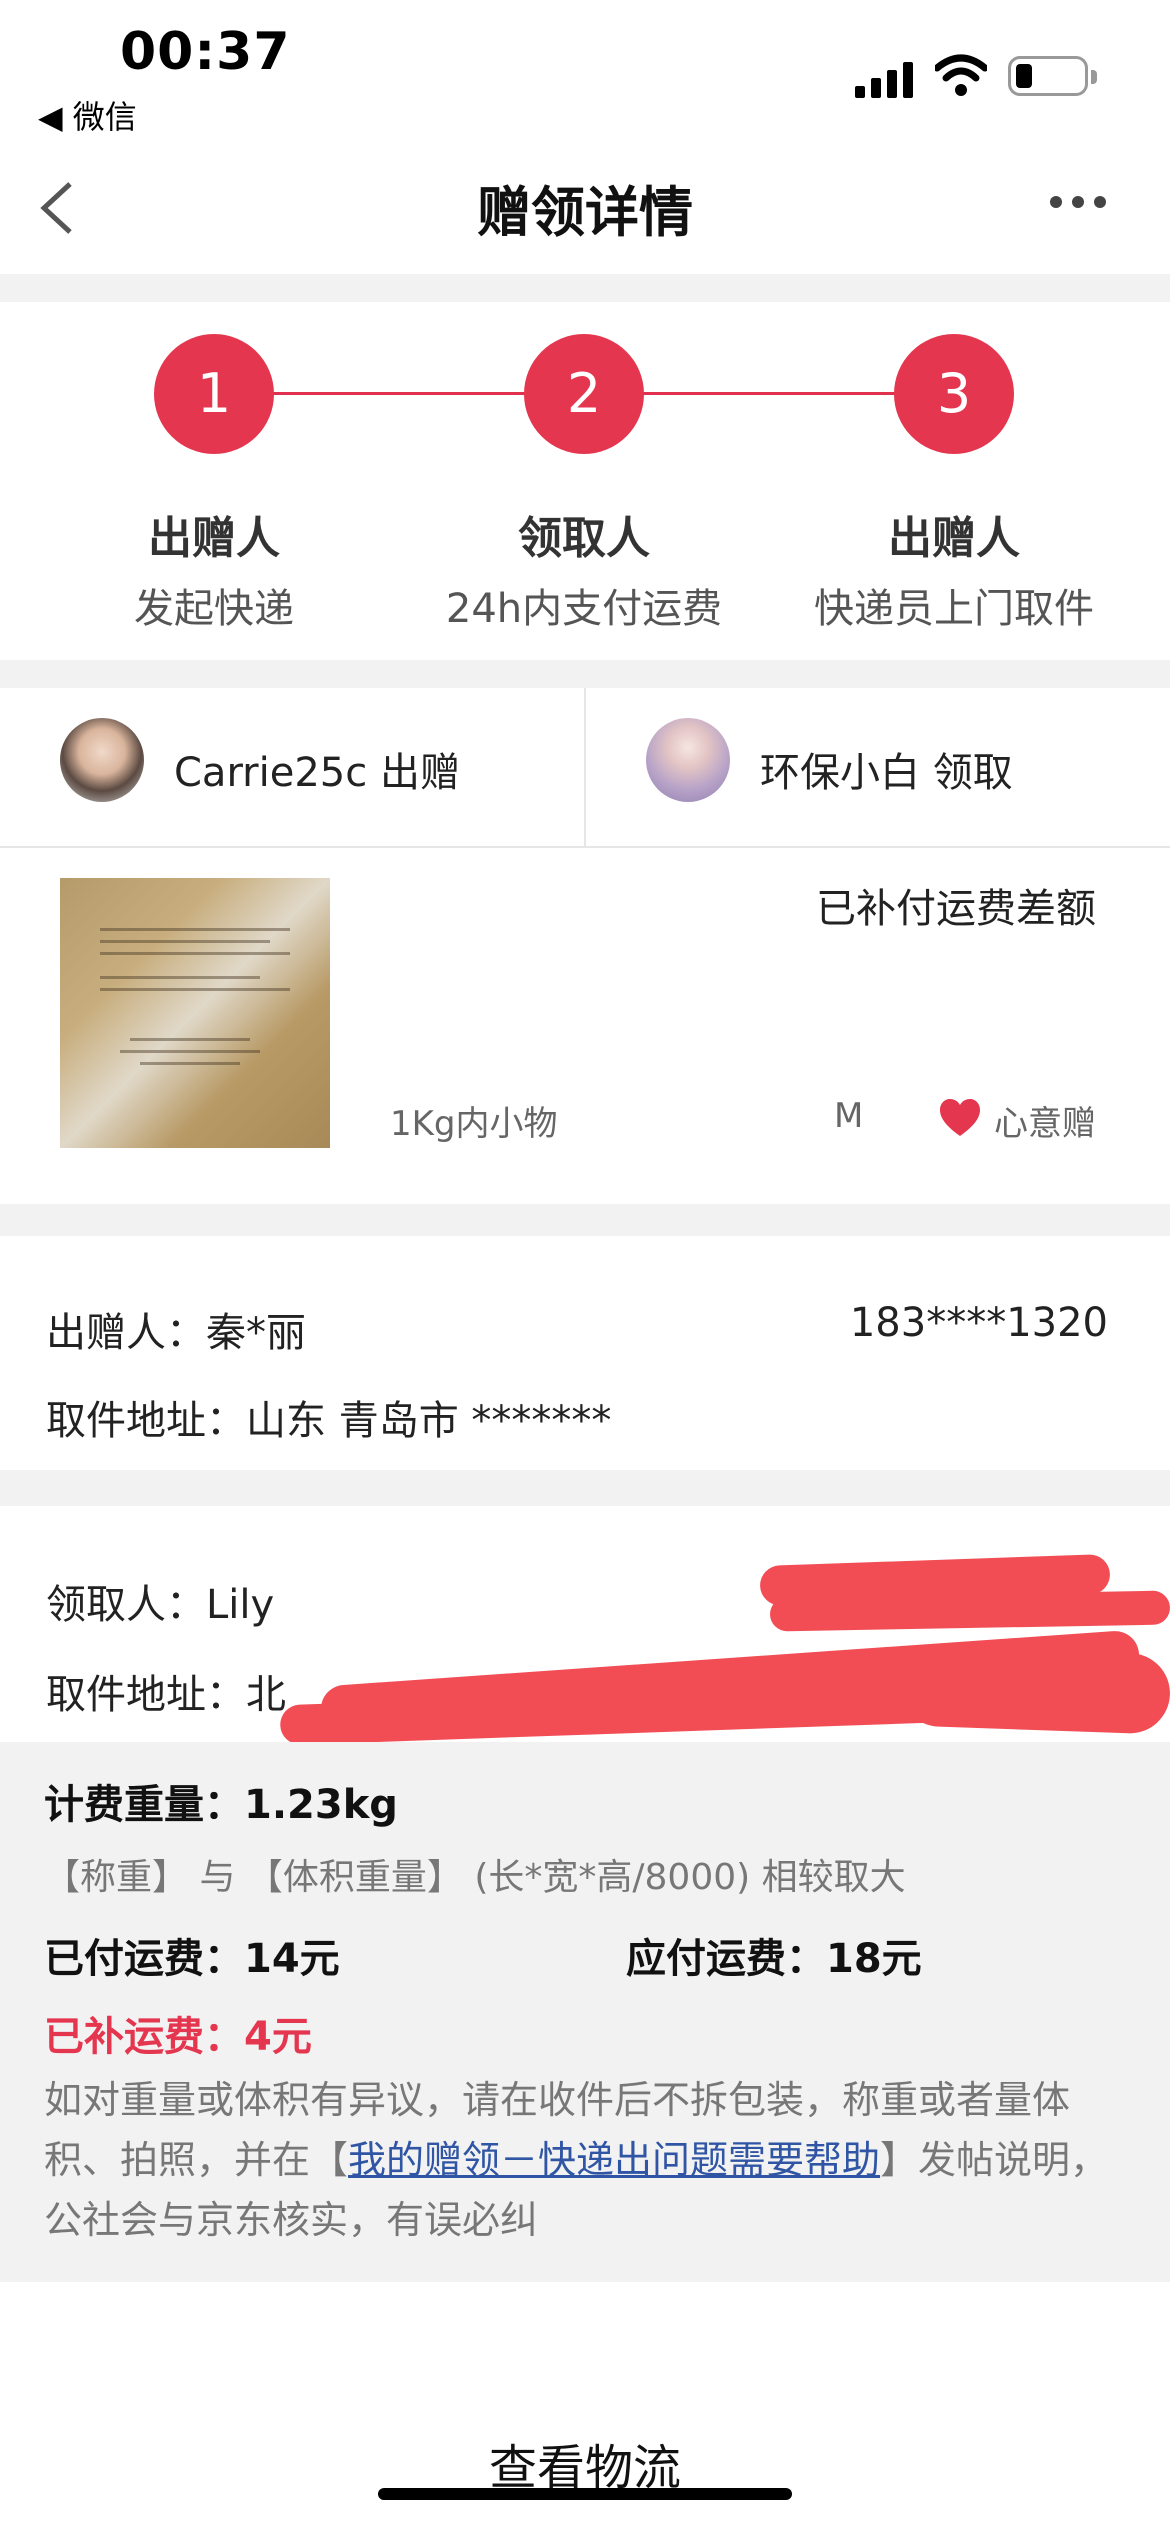 The height and width of the screenshot is (2532, 1170). I want to click on receiver-avatar, so click(688, 760).